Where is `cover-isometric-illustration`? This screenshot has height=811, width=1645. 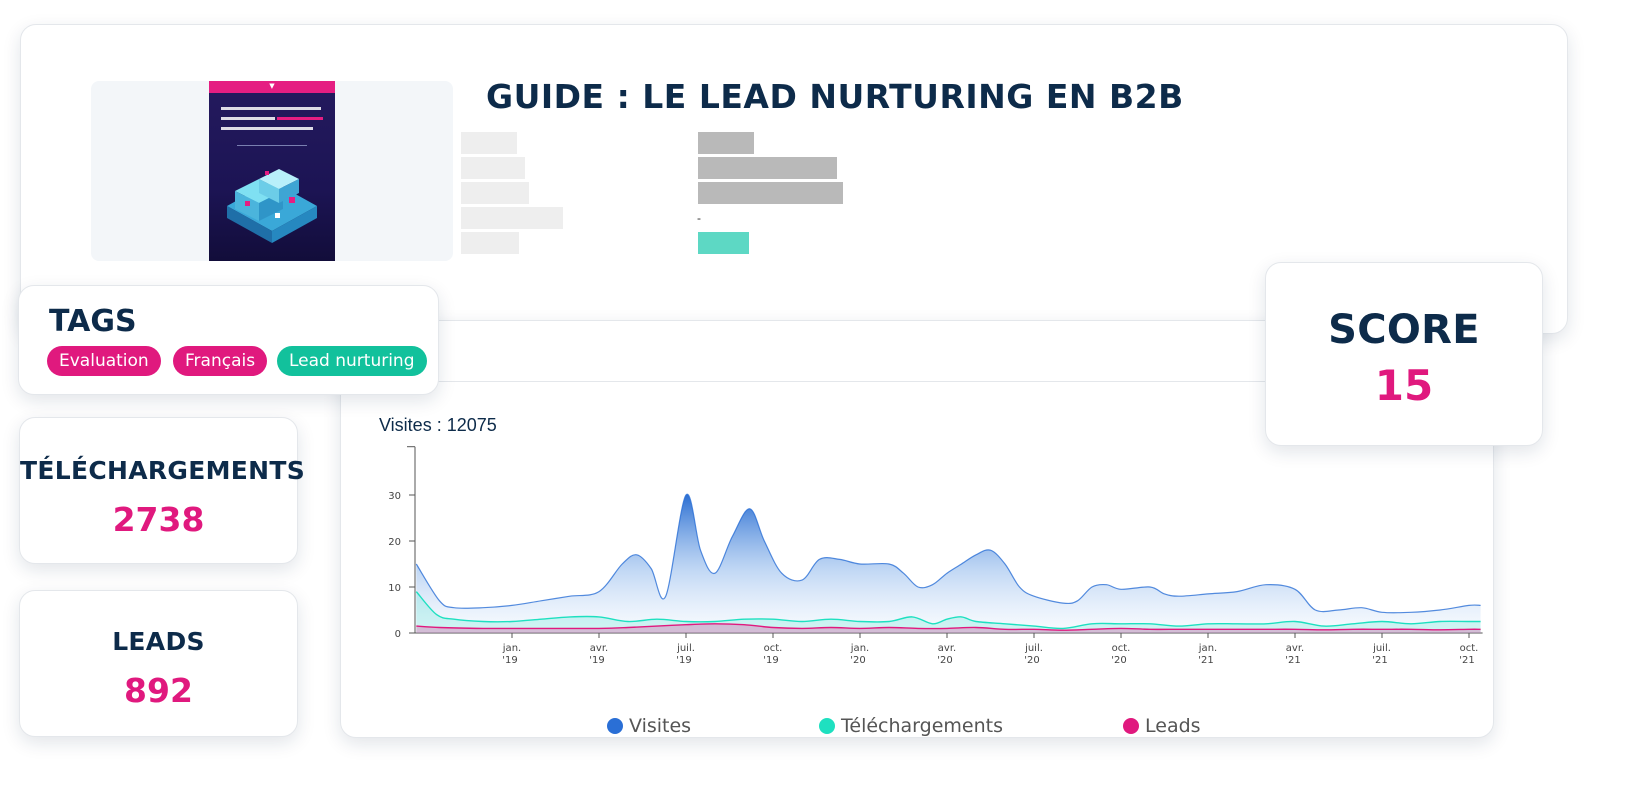 cover-isometric-illustration is located at coordinates (272, 206).